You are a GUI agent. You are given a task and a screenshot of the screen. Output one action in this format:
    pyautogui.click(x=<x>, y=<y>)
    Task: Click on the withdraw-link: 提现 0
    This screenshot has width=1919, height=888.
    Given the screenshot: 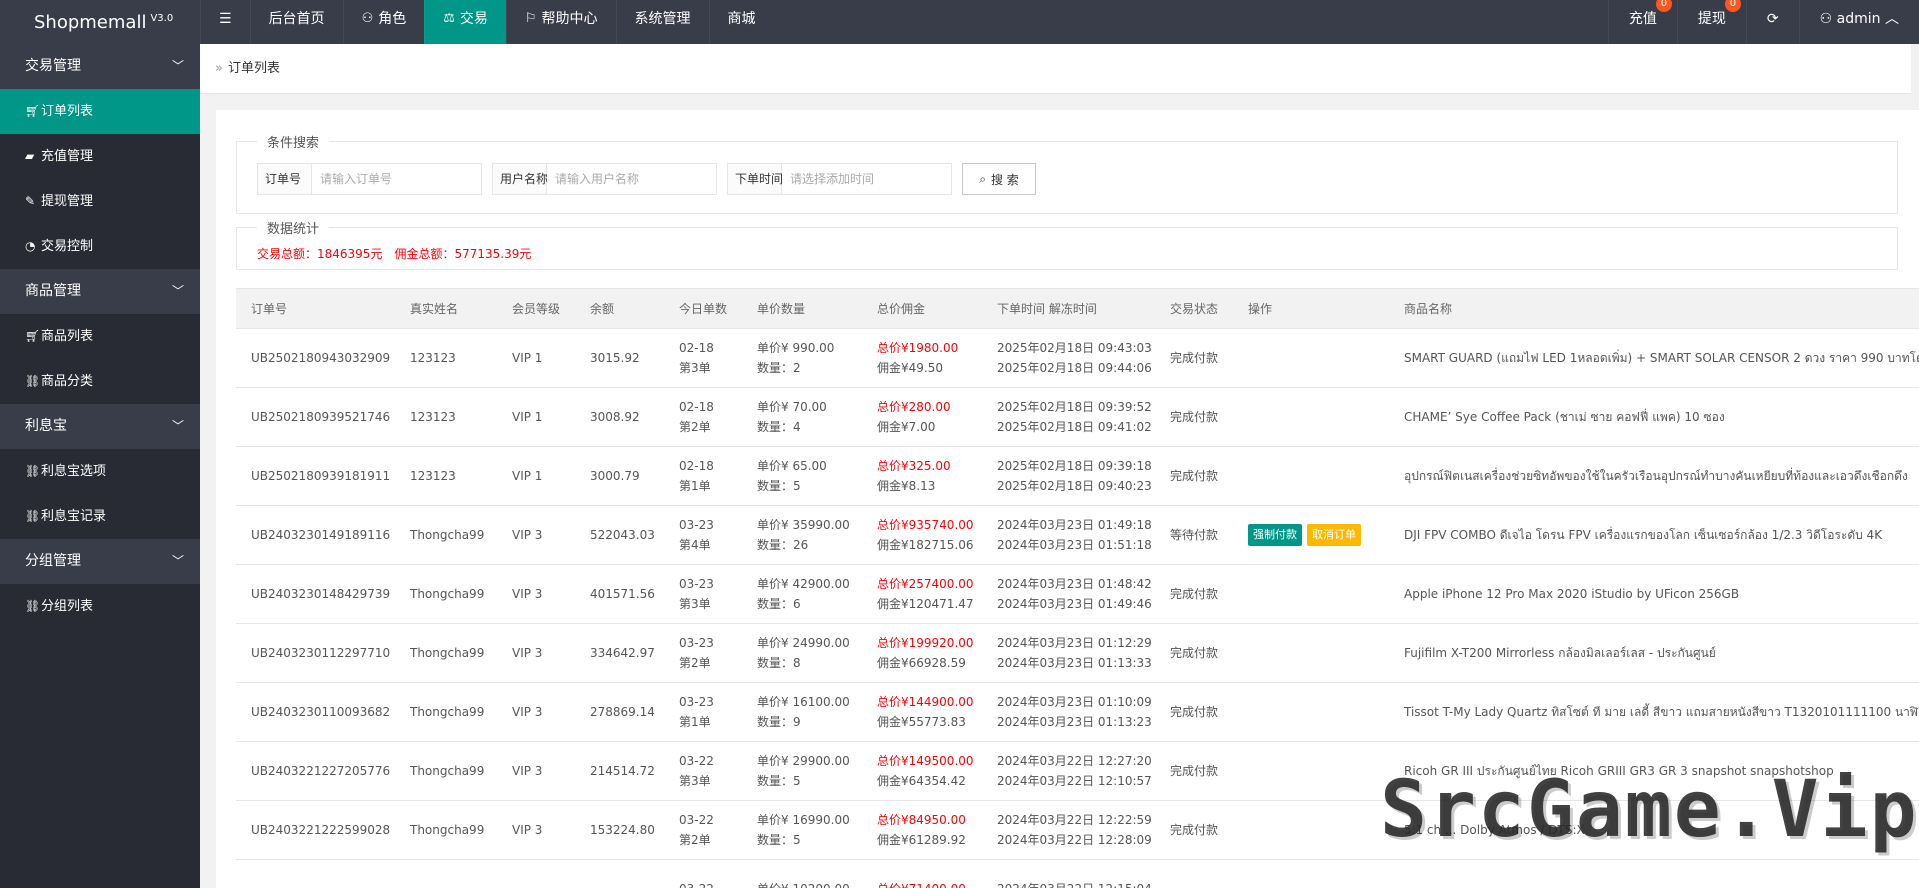 What is the action you would take?
    pyautogui.click(x=1711, y=22)
    